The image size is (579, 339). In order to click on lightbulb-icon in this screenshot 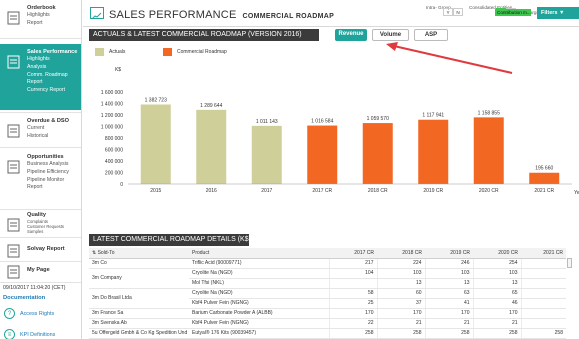, I will do `click(14, 167)`.